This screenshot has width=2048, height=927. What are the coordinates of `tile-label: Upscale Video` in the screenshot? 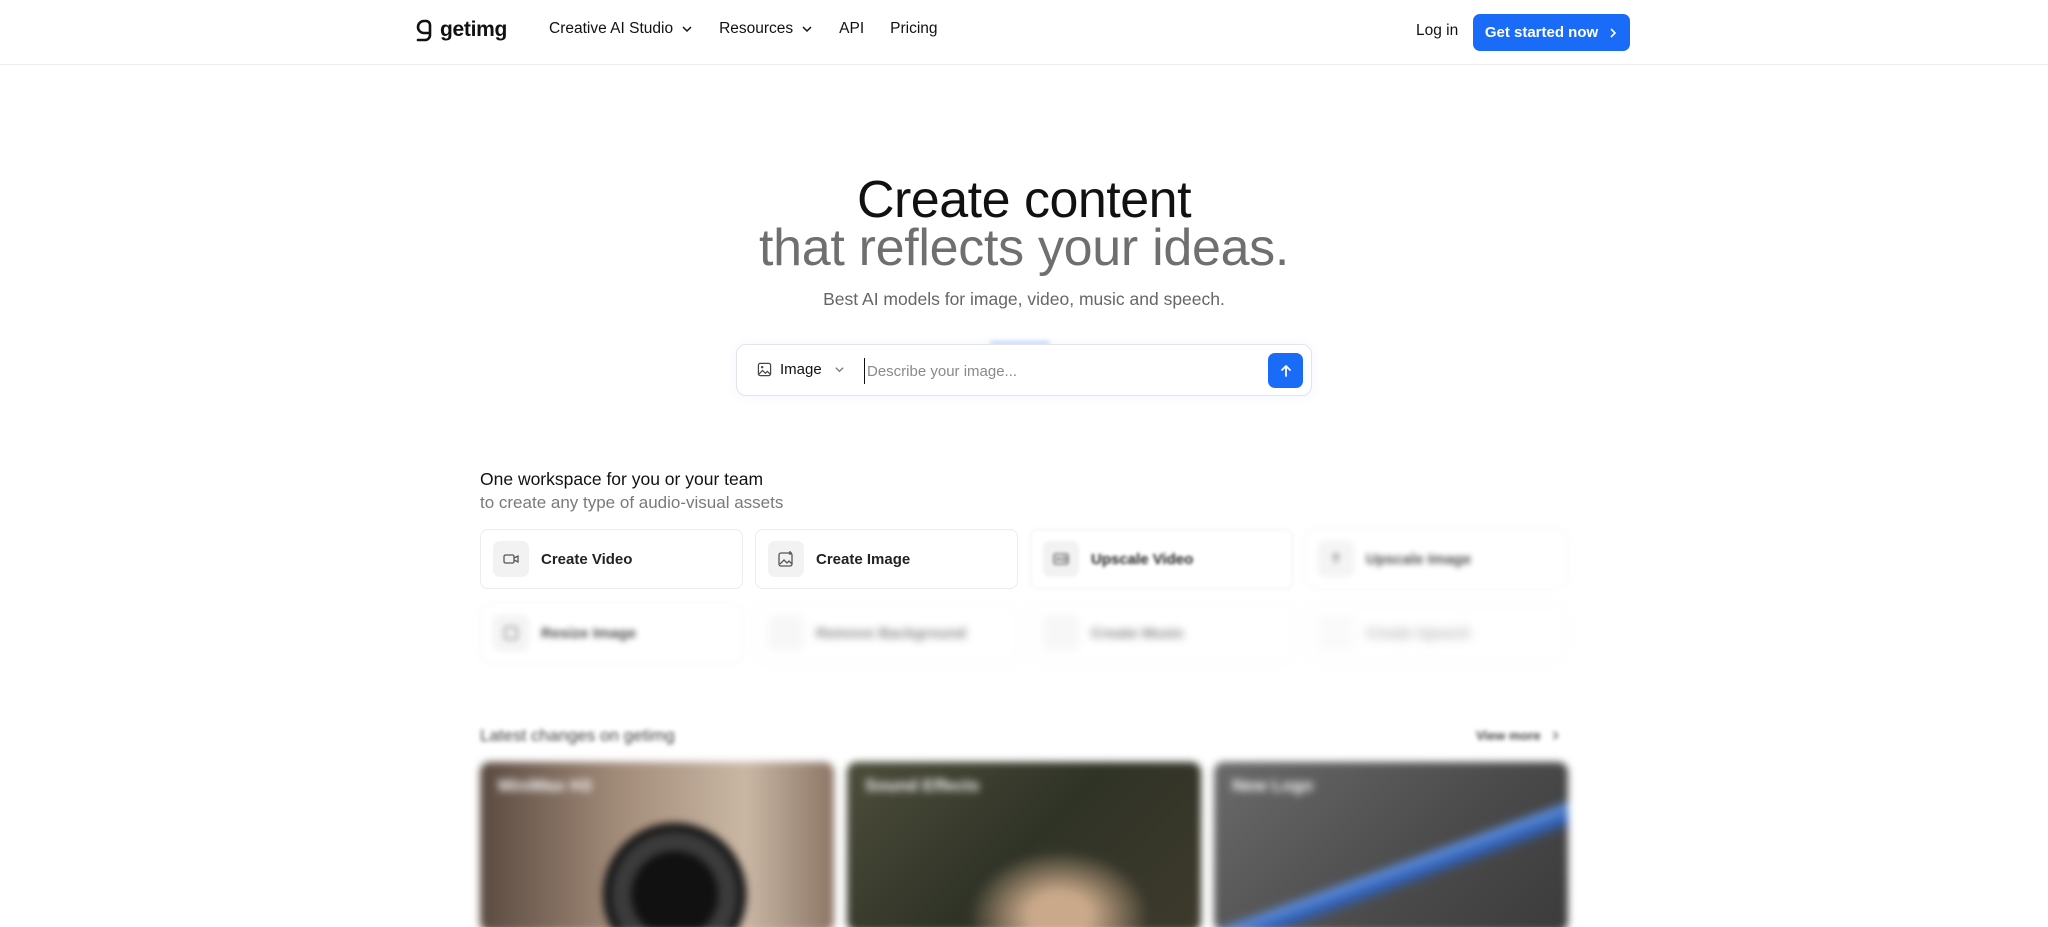 It's located at (1142, 559).